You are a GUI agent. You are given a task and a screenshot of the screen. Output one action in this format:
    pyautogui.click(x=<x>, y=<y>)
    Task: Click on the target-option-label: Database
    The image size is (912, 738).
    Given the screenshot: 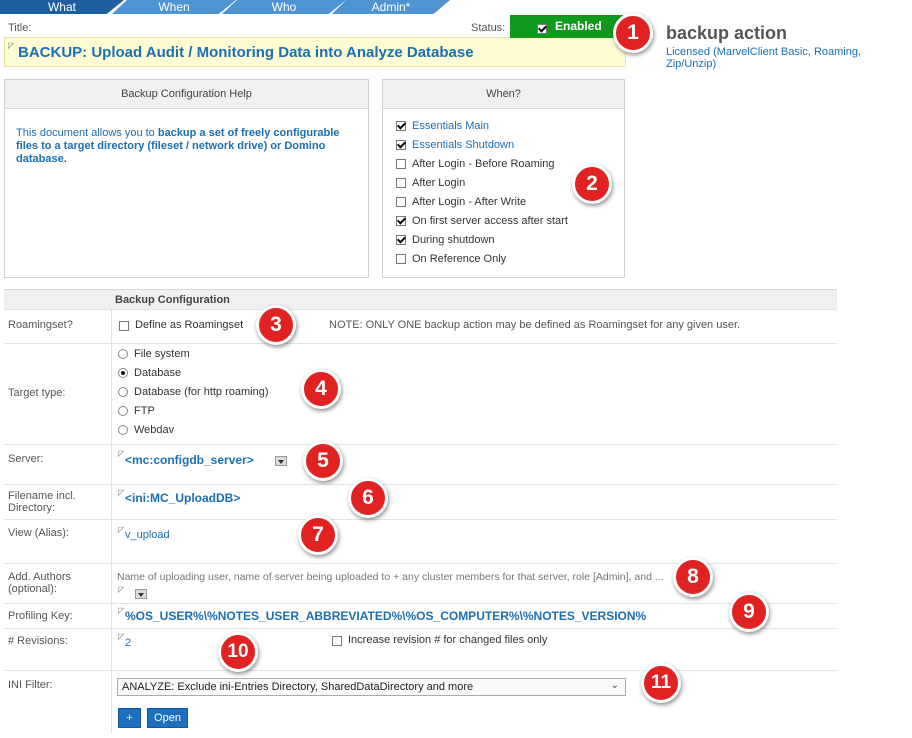 What is the action you would take?
    pyautogui.click(x=158, y=373)
    